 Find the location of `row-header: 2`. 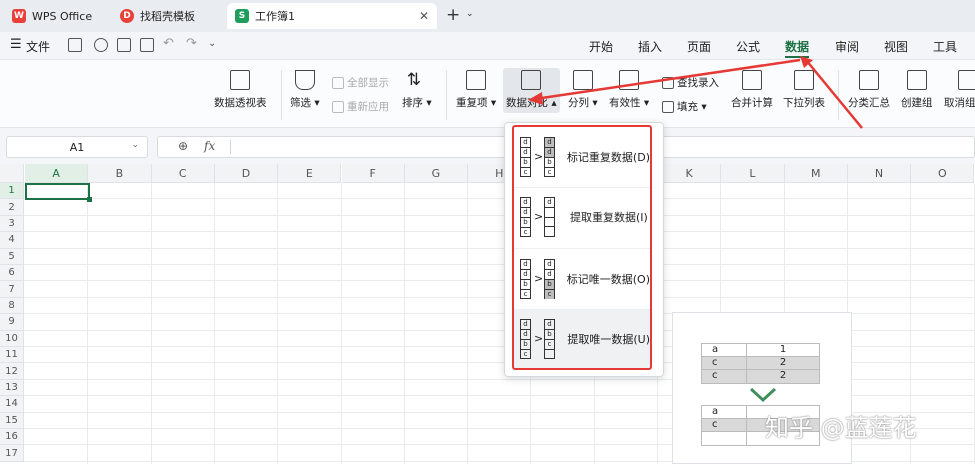

row-header: 2 is located at coordinates (12, 207).